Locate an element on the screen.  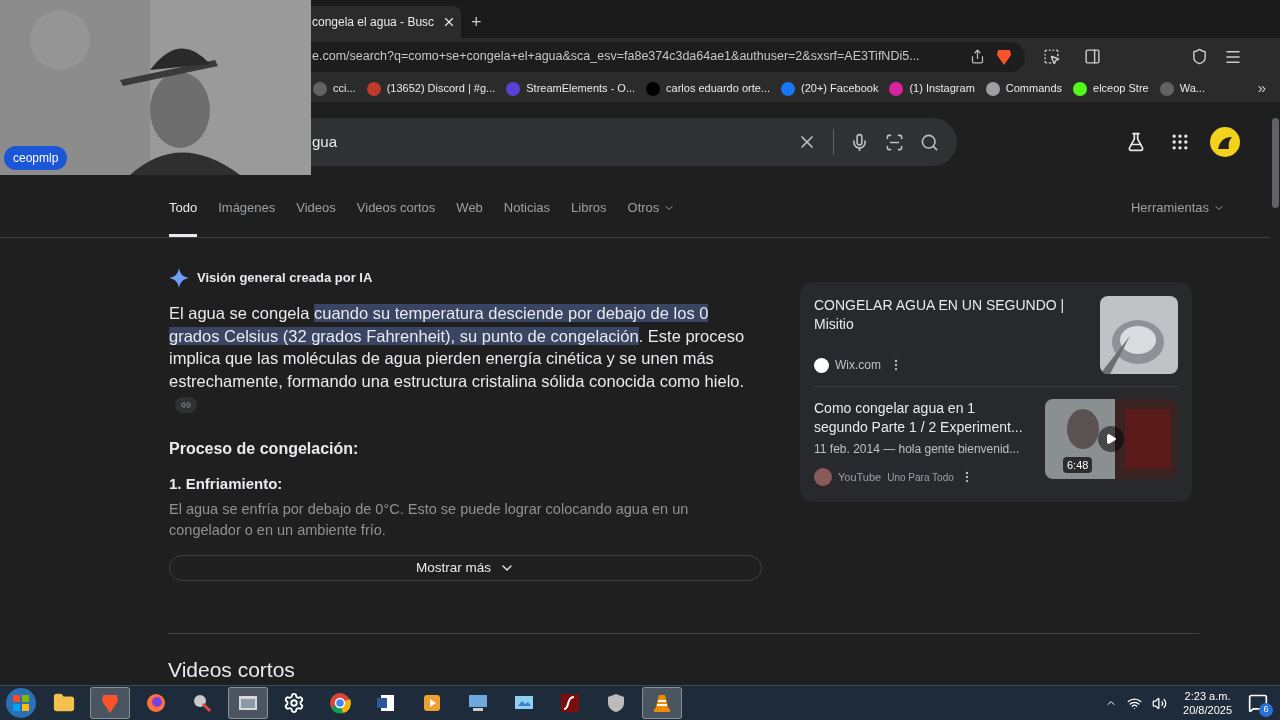
bookmark-item: (20+) Facebook is located at coordinates (830, 88).